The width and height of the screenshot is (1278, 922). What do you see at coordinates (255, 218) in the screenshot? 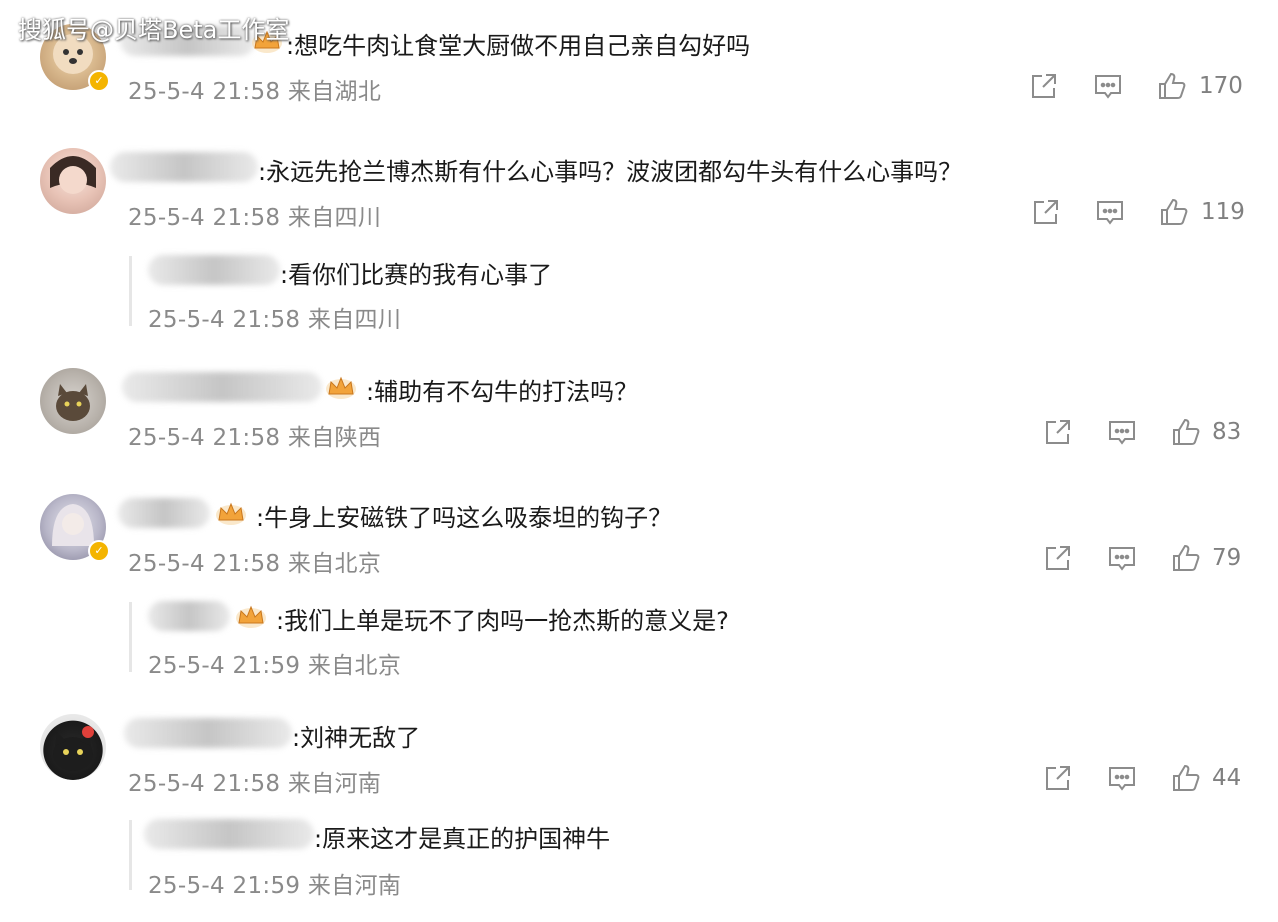
I see `comment-meta: 25-5-4 21:58 来自四川` at bounding box center [255, 218].